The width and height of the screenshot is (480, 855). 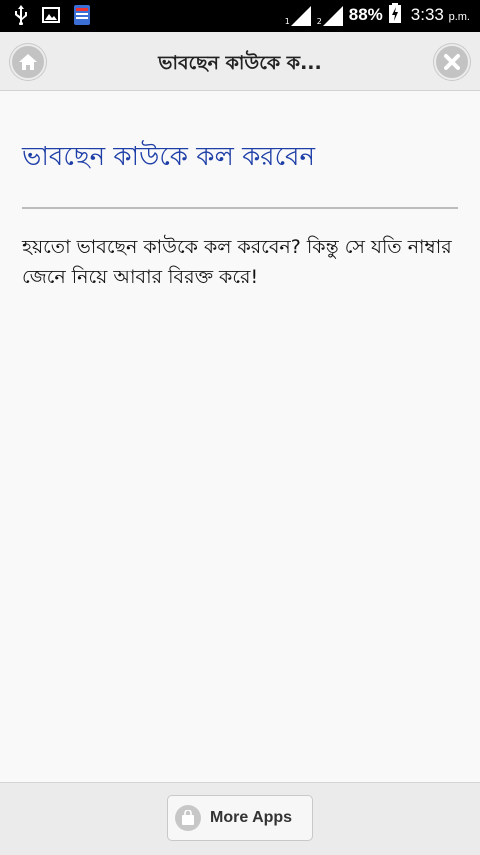 I want to click on more-apps-label: More Apps, so click(x=251, y=817).